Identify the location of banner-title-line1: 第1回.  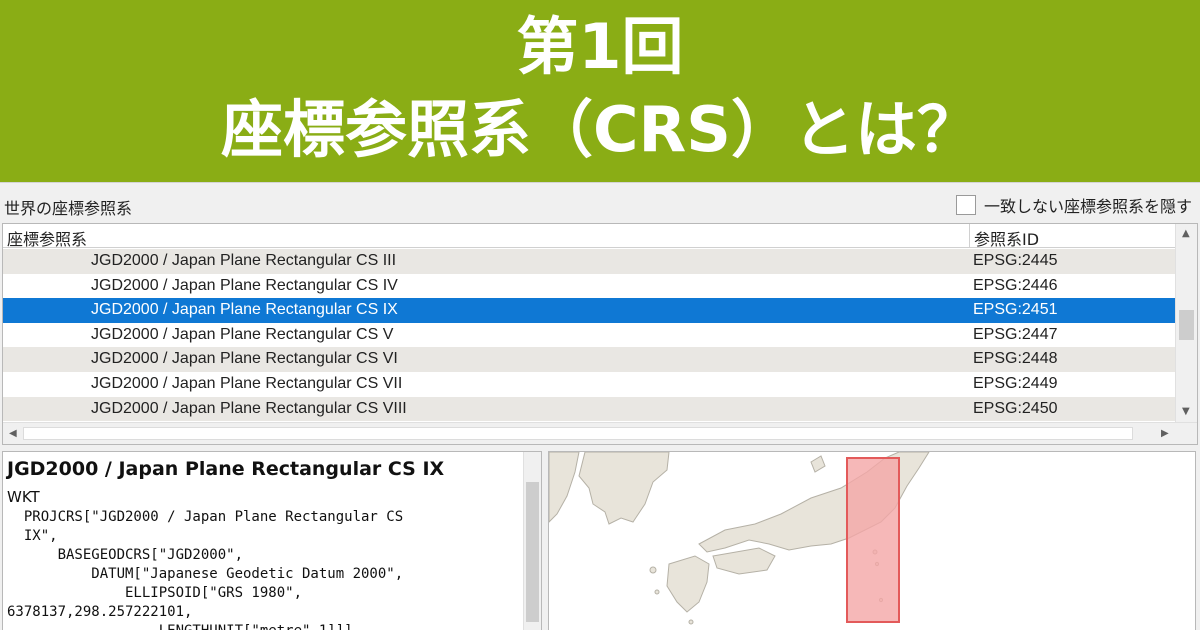
(600, 46).